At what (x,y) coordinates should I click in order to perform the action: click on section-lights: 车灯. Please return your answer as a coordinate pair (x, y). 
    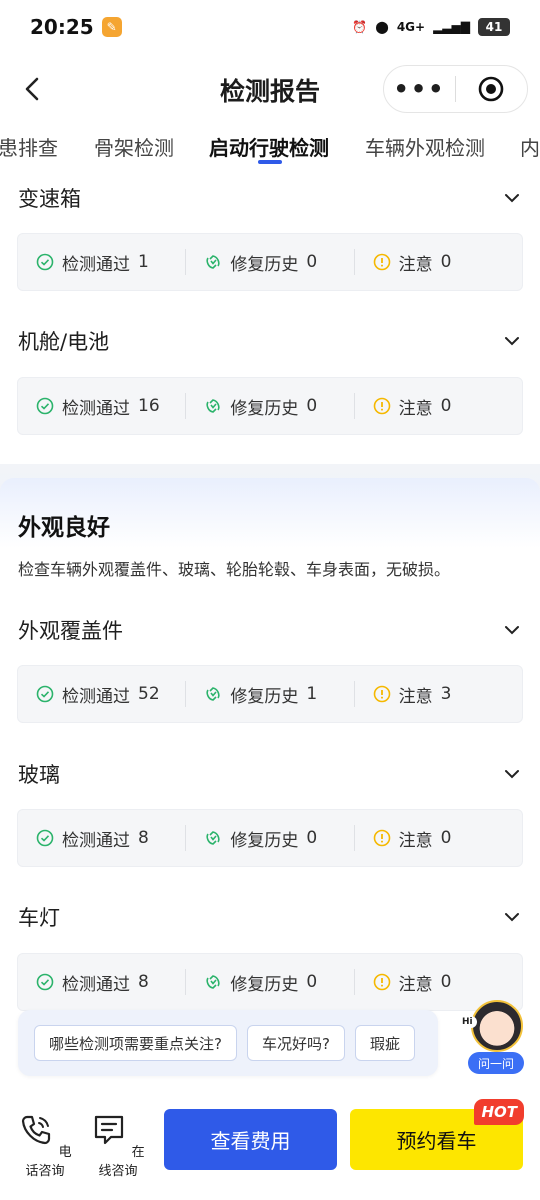
    Looking at the image, I should click on (270, 917).